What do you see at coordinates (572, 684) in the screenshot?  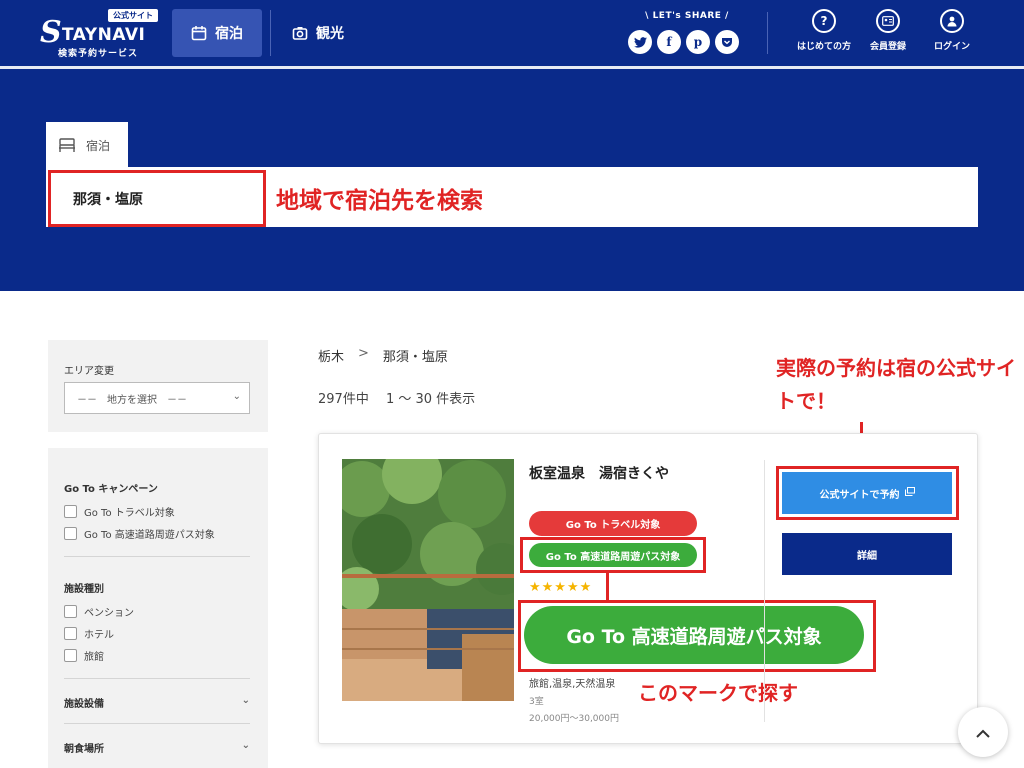 I see `hotel-tags: 旅館,温泉,天然温泉` at bounding box center [572, 684].